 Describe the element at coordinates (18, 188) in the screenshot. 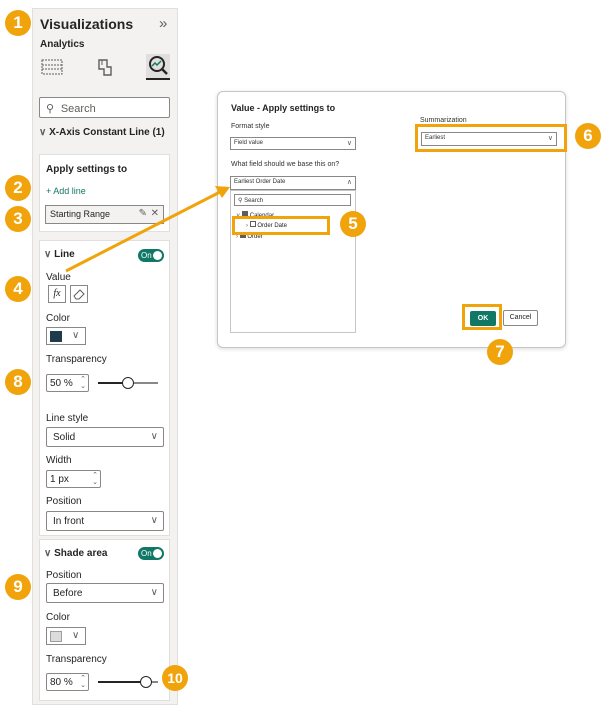

I see `step-badge-2: 2` at that location.